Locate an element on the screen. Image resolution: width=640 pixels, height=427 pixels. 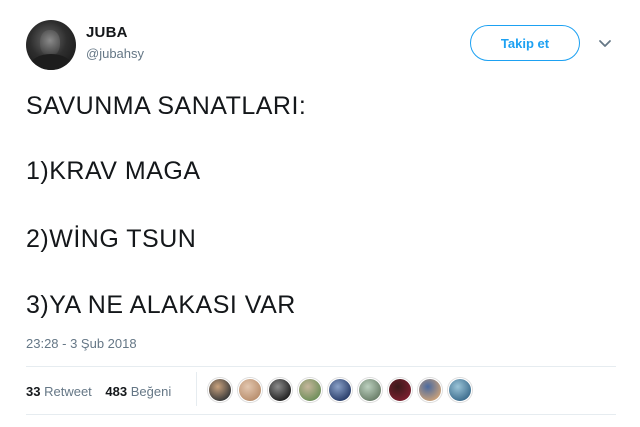
avatar-face is located at coordinates (50, 43).